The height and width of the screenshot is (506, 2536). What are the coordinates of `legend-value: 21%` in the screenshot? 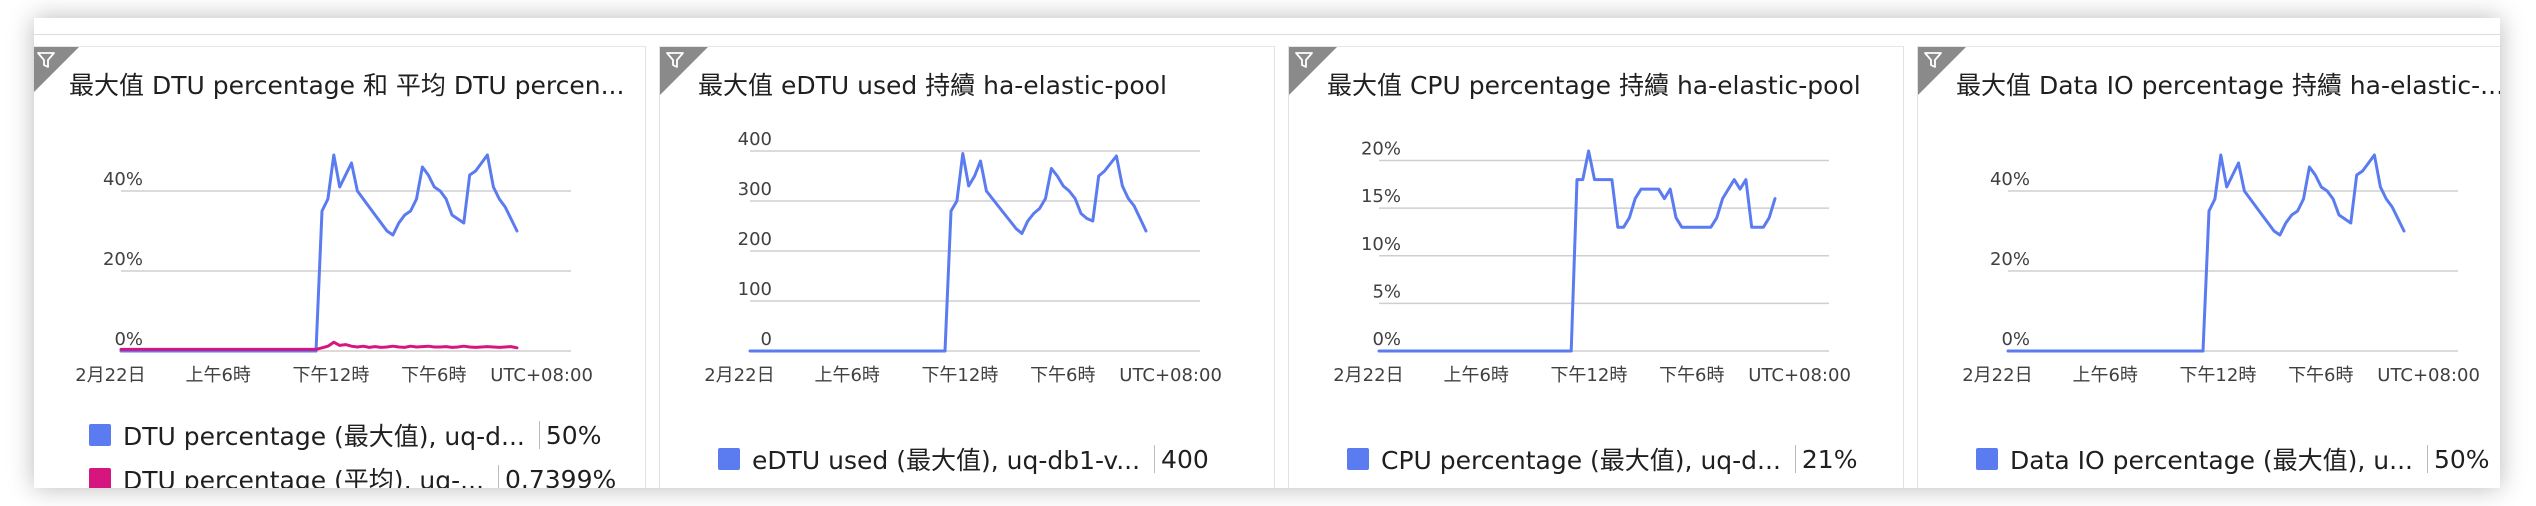 It's located at (1829, 459).